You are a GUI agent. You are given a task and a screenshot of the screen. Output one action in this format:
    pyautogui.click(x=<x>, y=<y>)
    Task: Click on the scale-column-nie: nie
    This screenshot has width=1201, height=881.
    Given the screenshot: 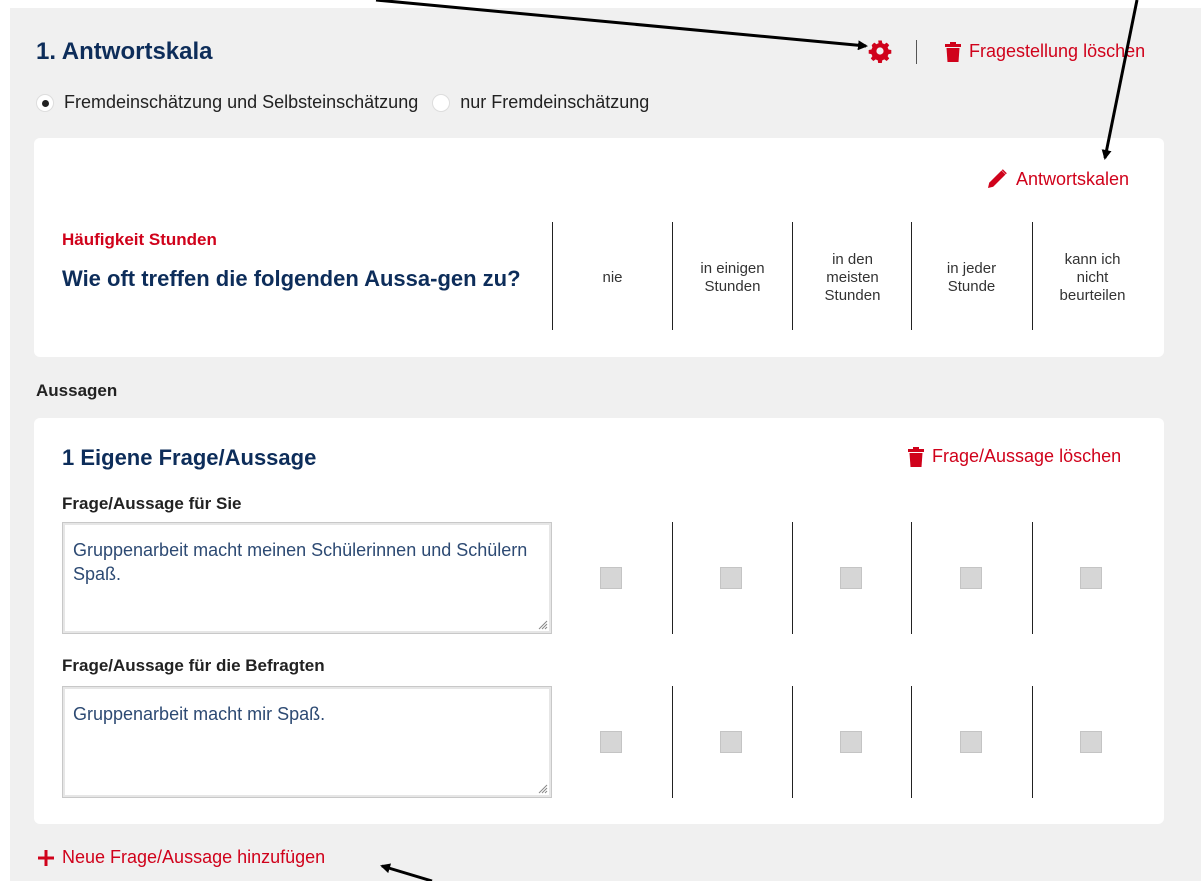 What is the action you would take?
    pyautogui.click(x=612, y=277)
    